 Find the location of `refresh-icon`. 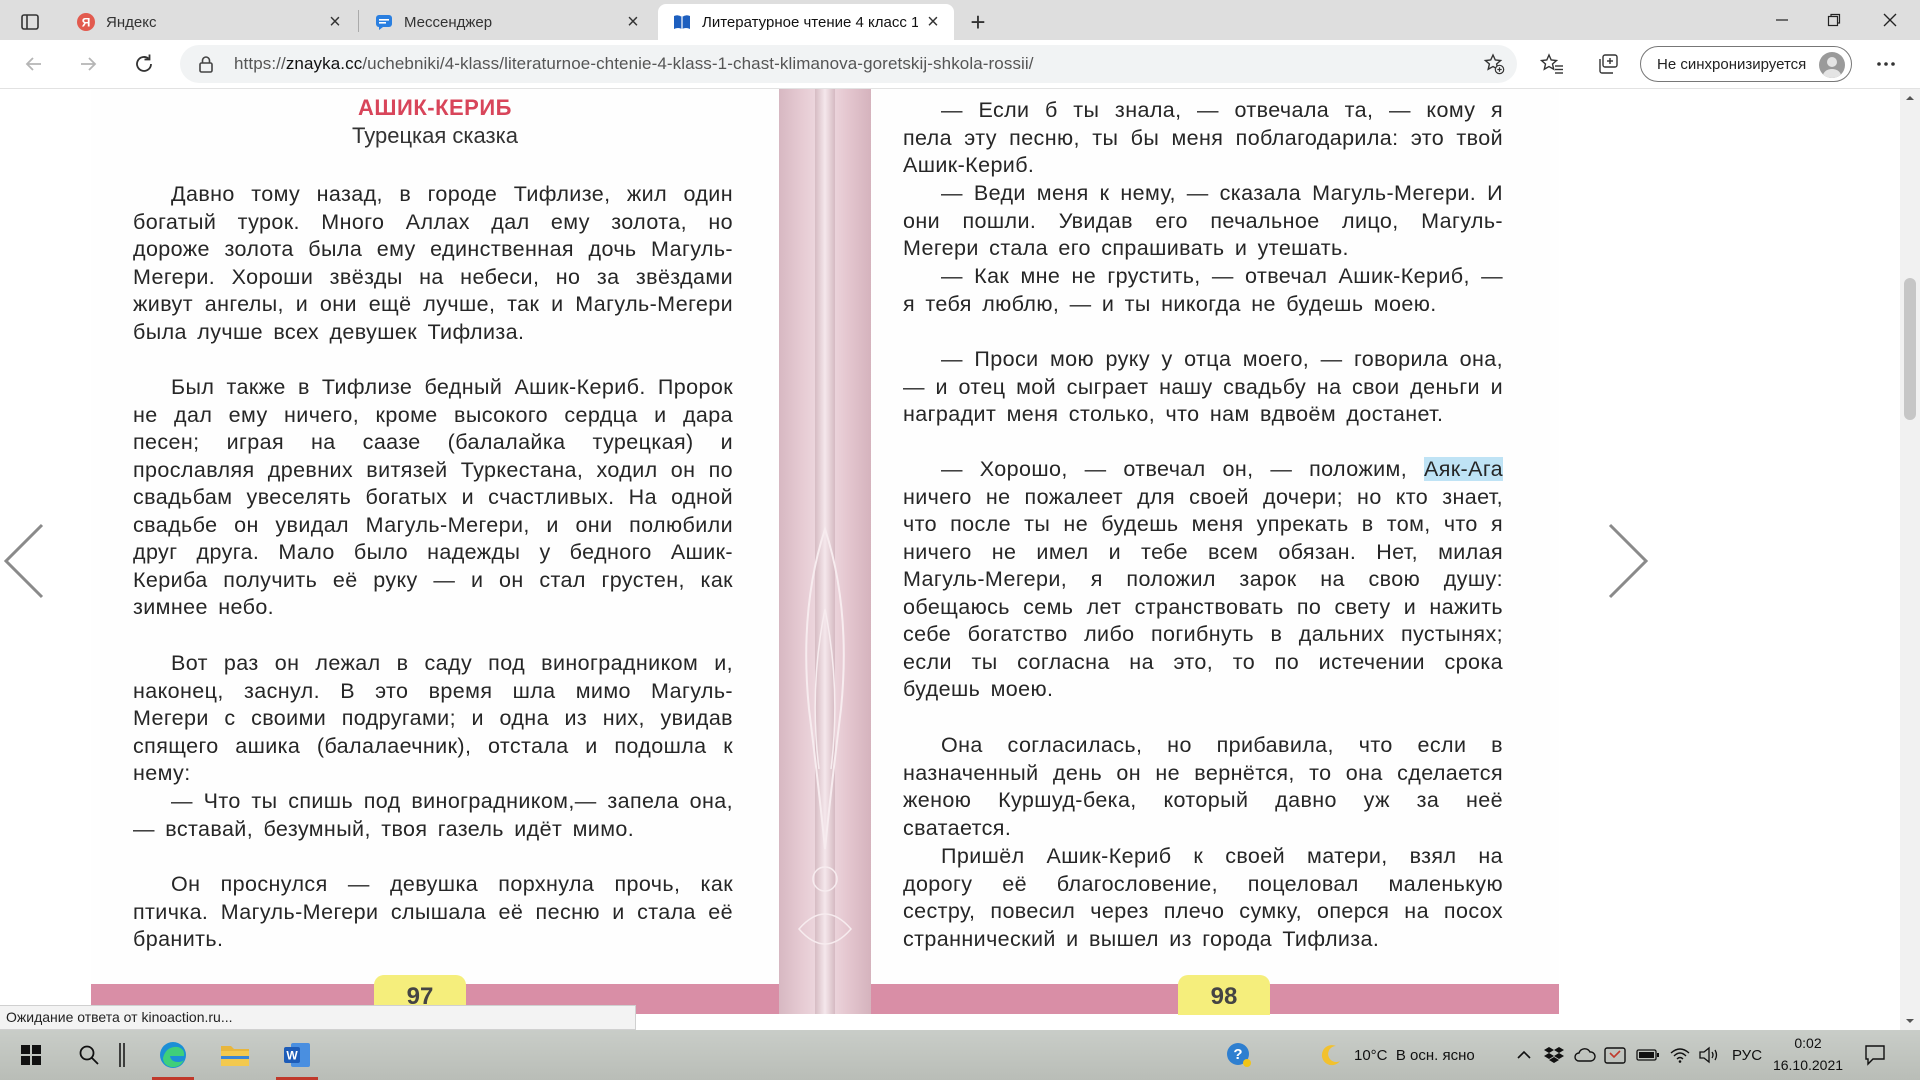

refresh-icon is located at coordinates (144, 63).